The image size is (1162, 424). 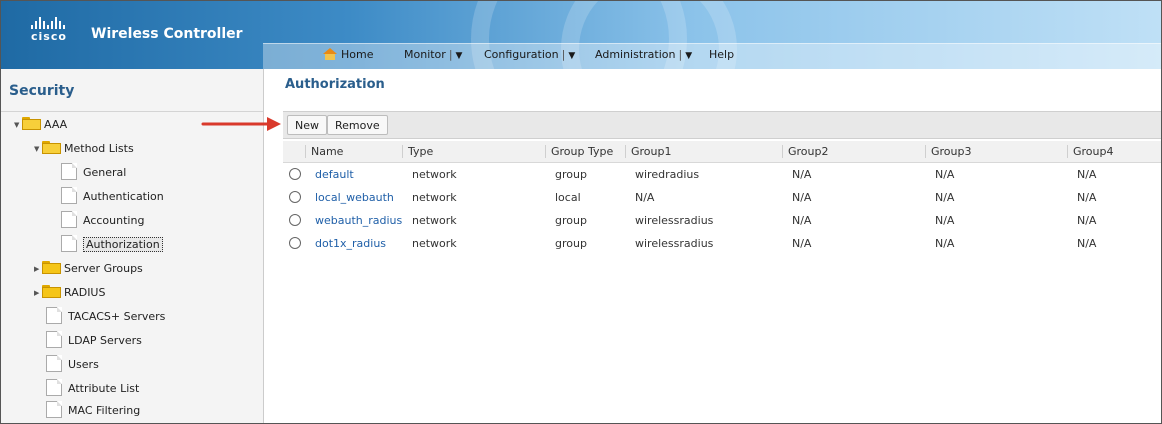 I want to click on sidebar-item-general: General, so click(x=93, y=173).